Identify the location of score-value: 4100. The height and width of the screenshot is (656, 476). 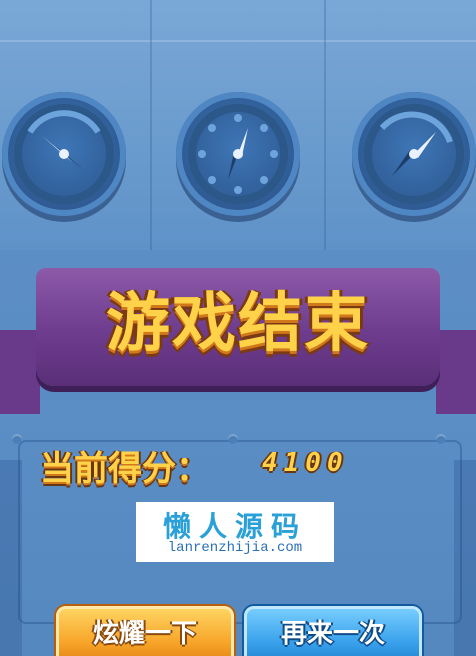
(305, 463).